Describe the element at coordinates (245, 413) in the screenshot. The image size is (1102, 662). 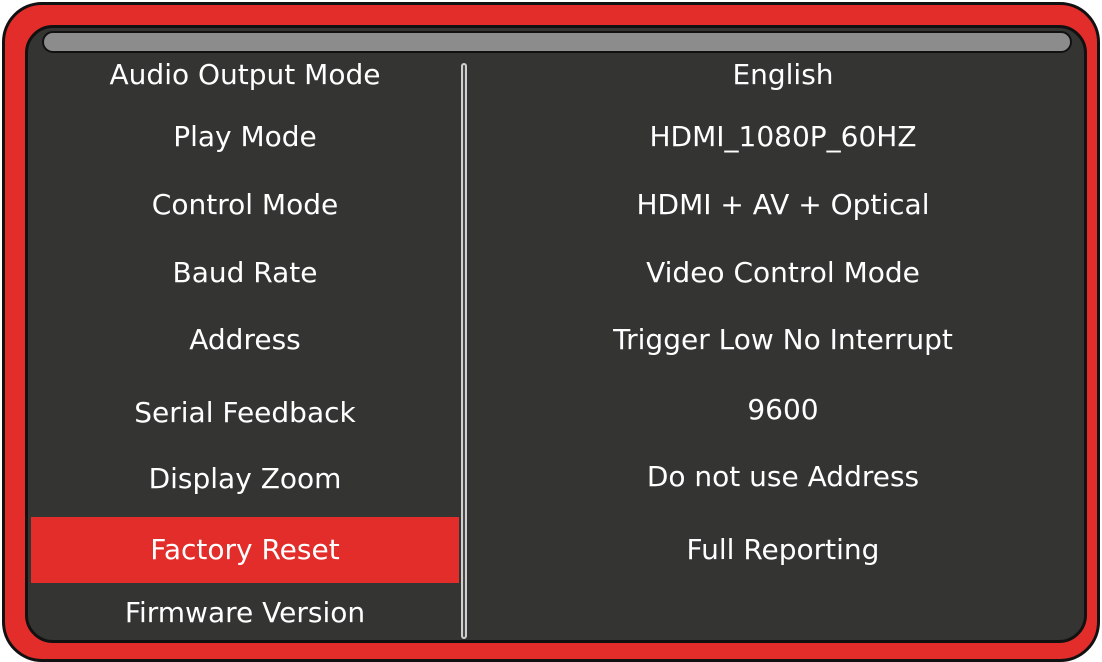
I see `menu-item-serial-feedback: Serial Feedback` at that location.